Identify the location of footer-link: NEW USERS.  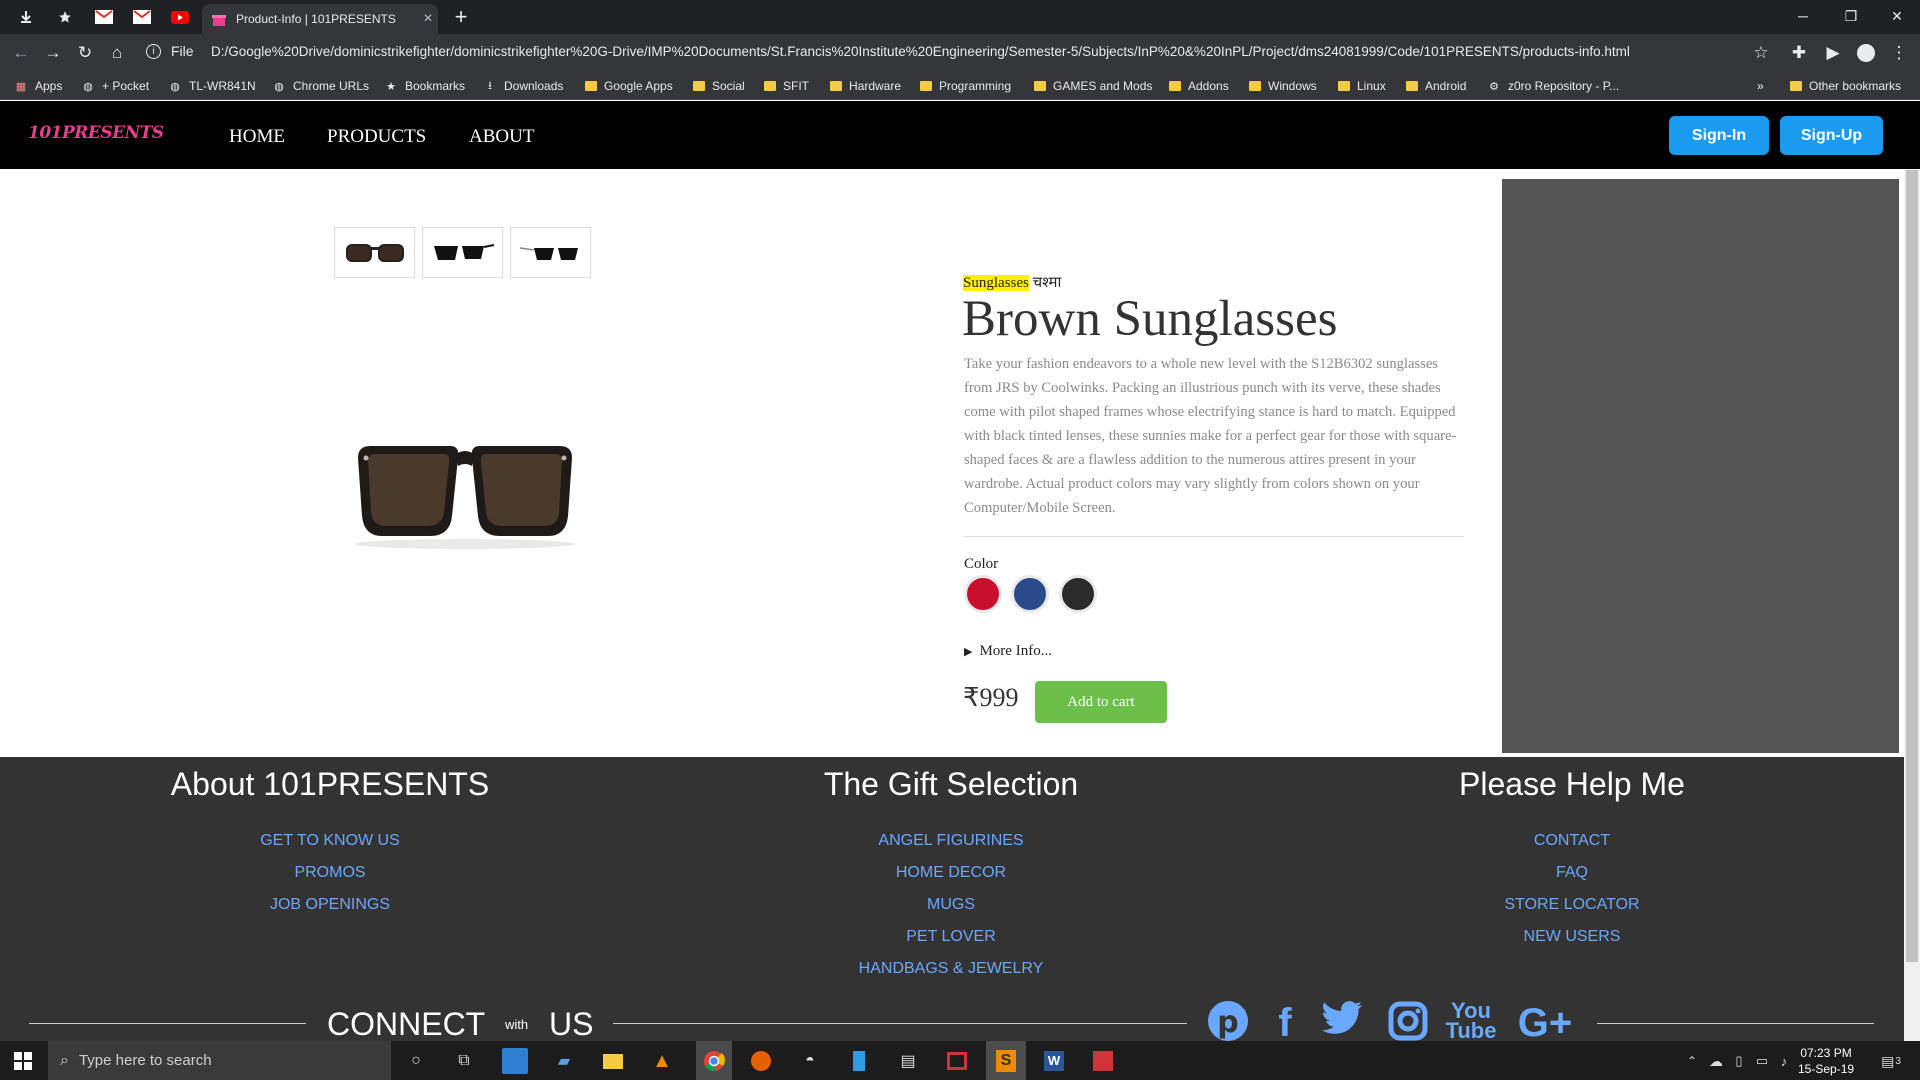
(1572, 937).